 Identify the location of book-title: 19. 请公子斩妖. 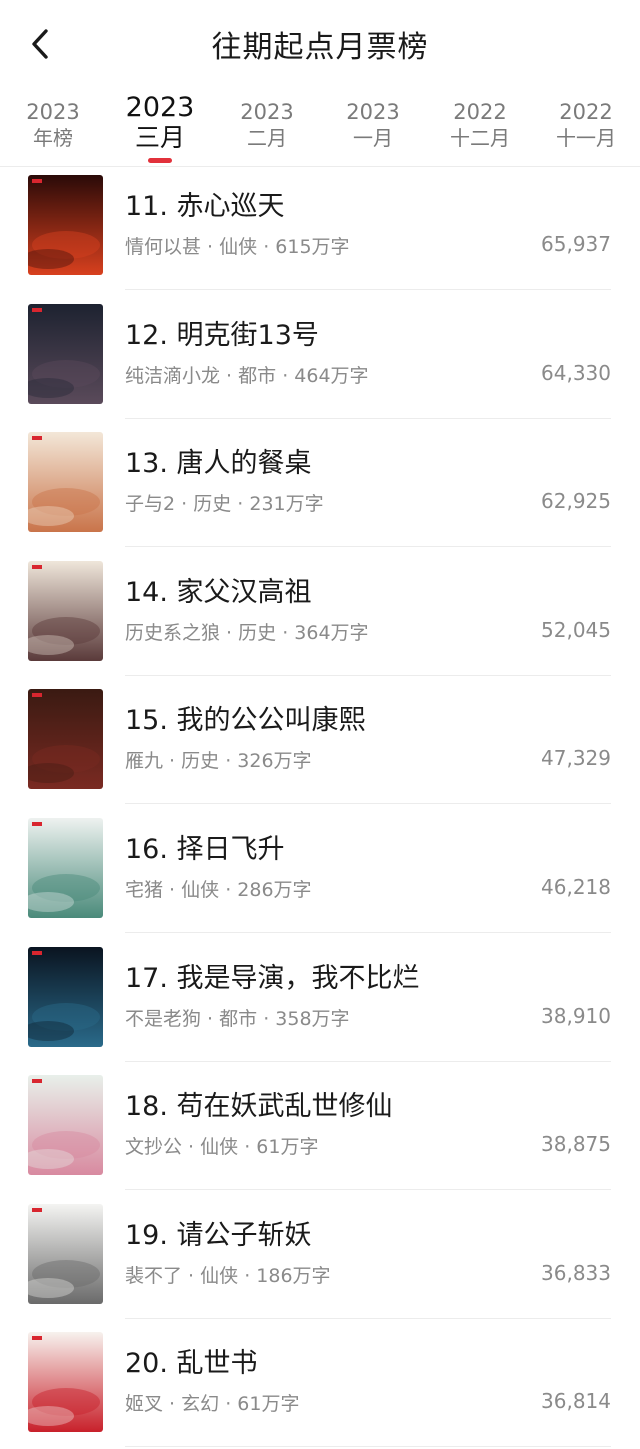
(218, 1232).